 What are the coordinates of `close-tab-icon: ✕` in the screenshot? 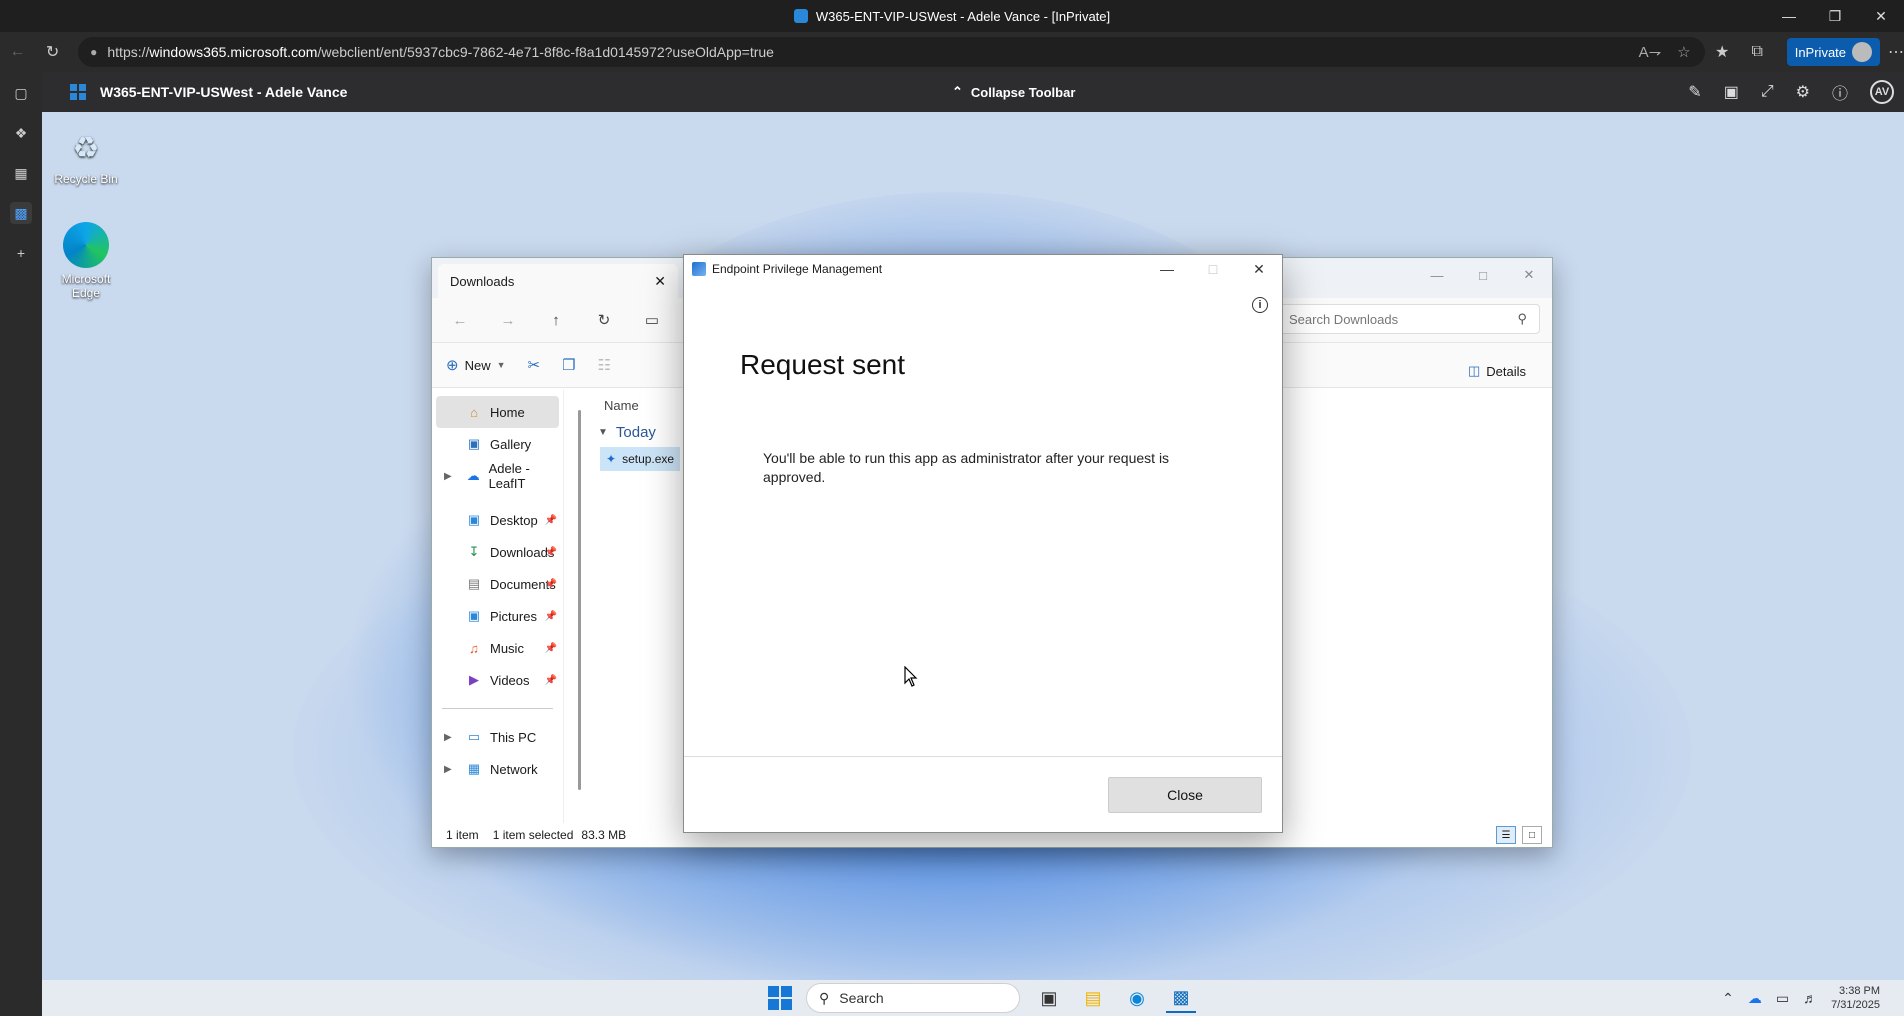 It's located at (660, 281).